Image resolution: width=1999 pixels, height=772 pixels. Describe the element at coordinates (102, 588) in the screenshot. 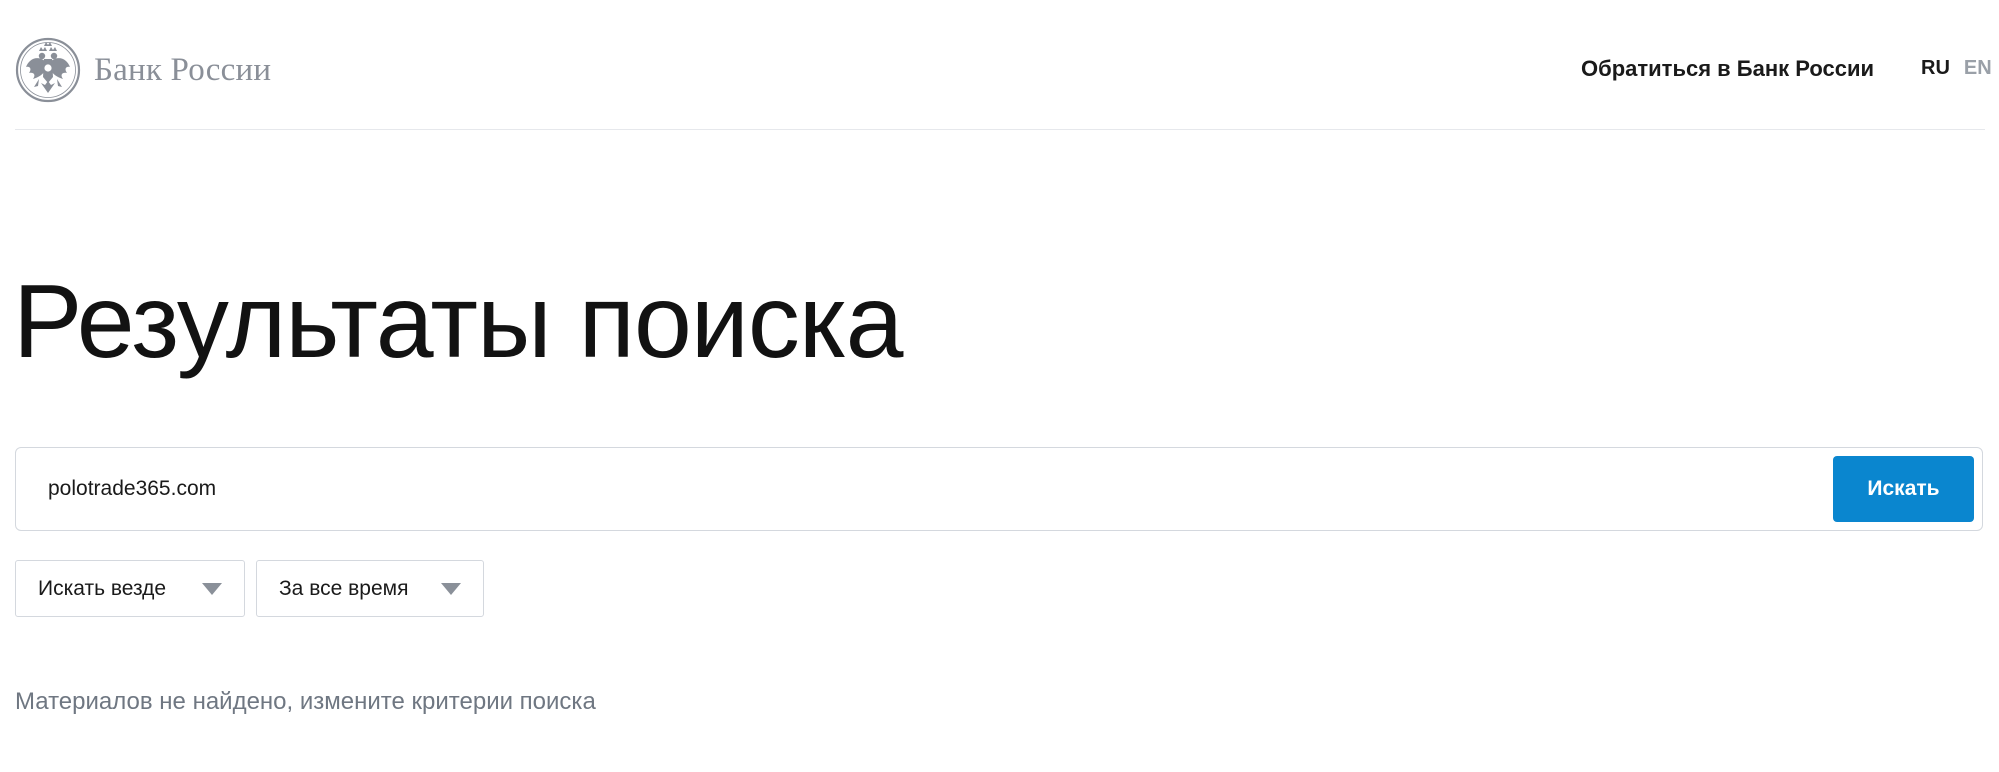

I see `scope-select-value: Искать везде` at that location.